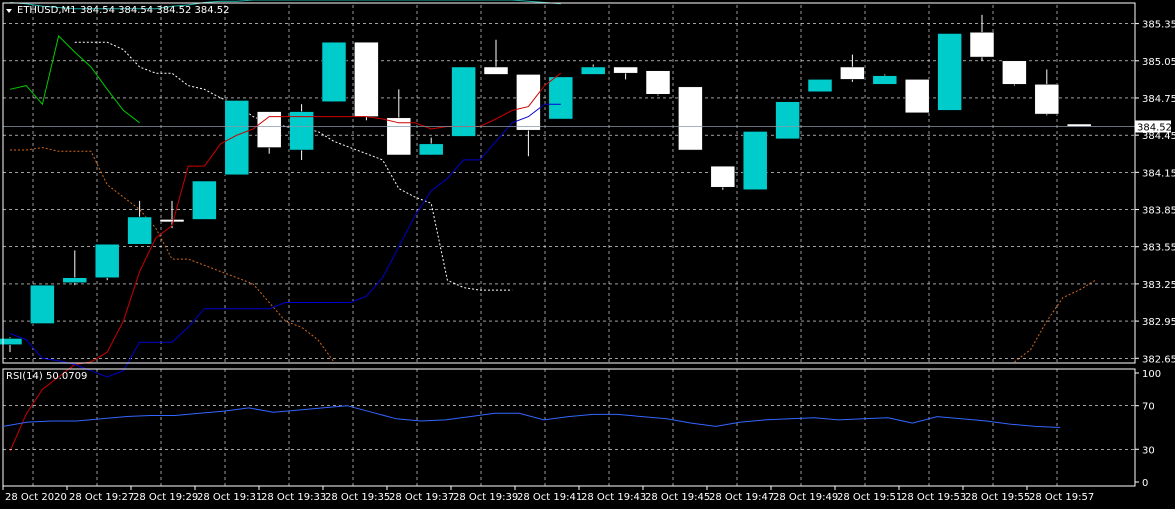 The width and height of the screenshot is (1175, 509). I want to click on x-tick-label: 28 Oct 19:37, so click(421, 497).